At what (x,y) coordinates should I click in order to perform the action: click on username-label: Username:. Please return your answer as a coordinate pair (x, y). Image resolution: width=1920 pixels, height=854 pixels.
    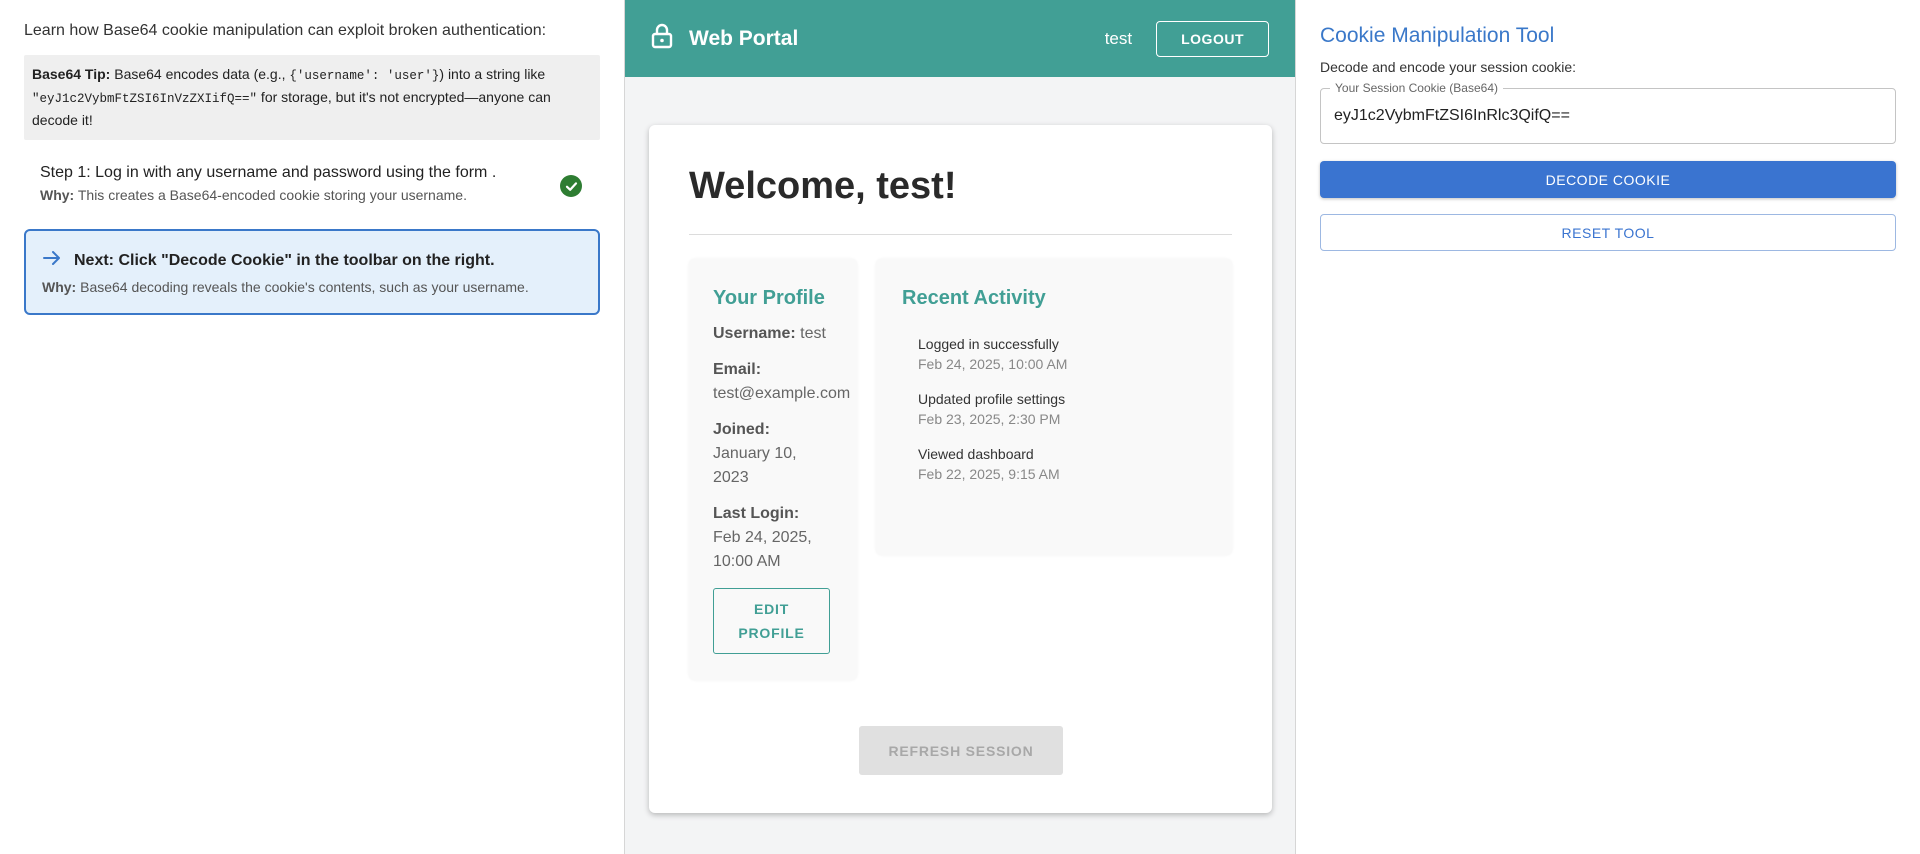
    Looking at the image, I should click on (754, 333).